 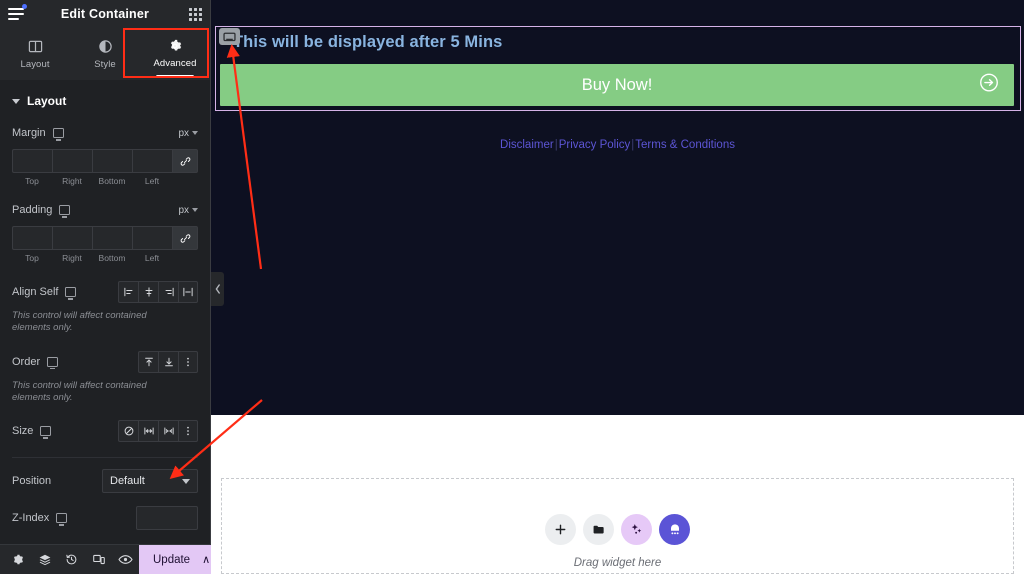 What do you see at coordinates (72, 238) in the screenshot?
I see `padding-right-input` at bounding box center [72, 238].